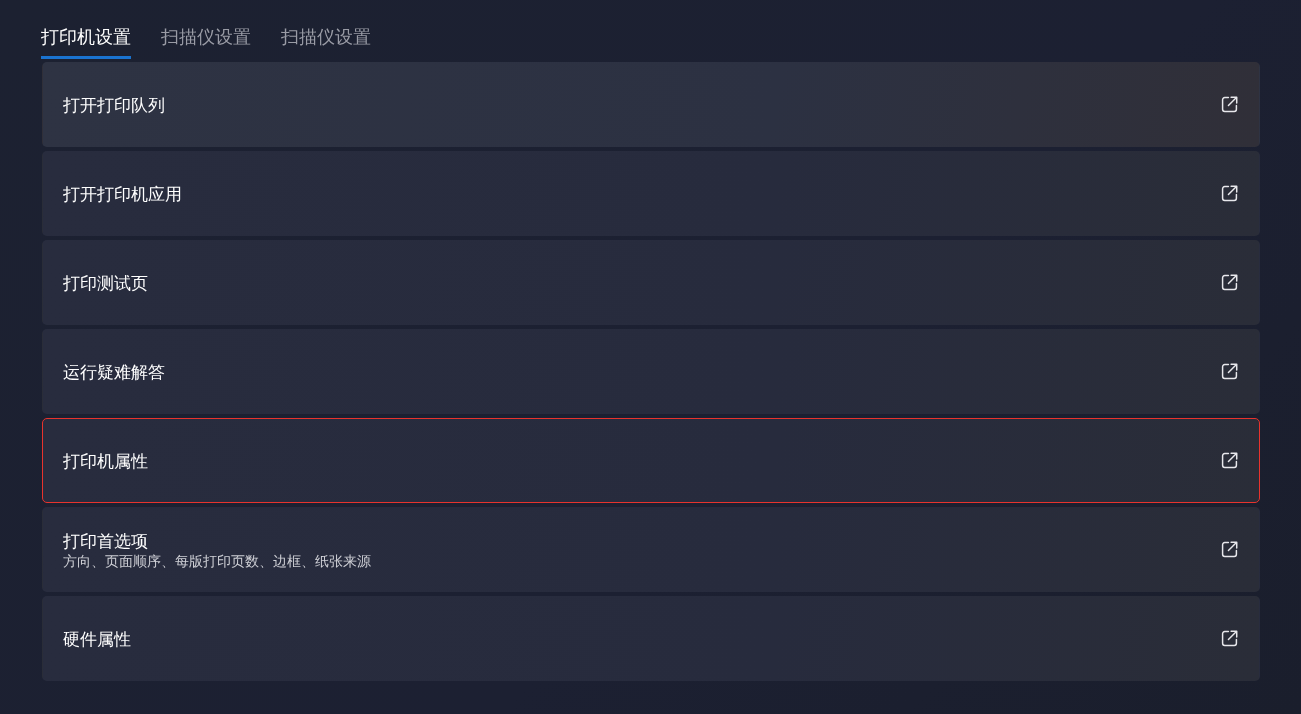  I want to click on tab: 打印机设置, so click(86, 42).